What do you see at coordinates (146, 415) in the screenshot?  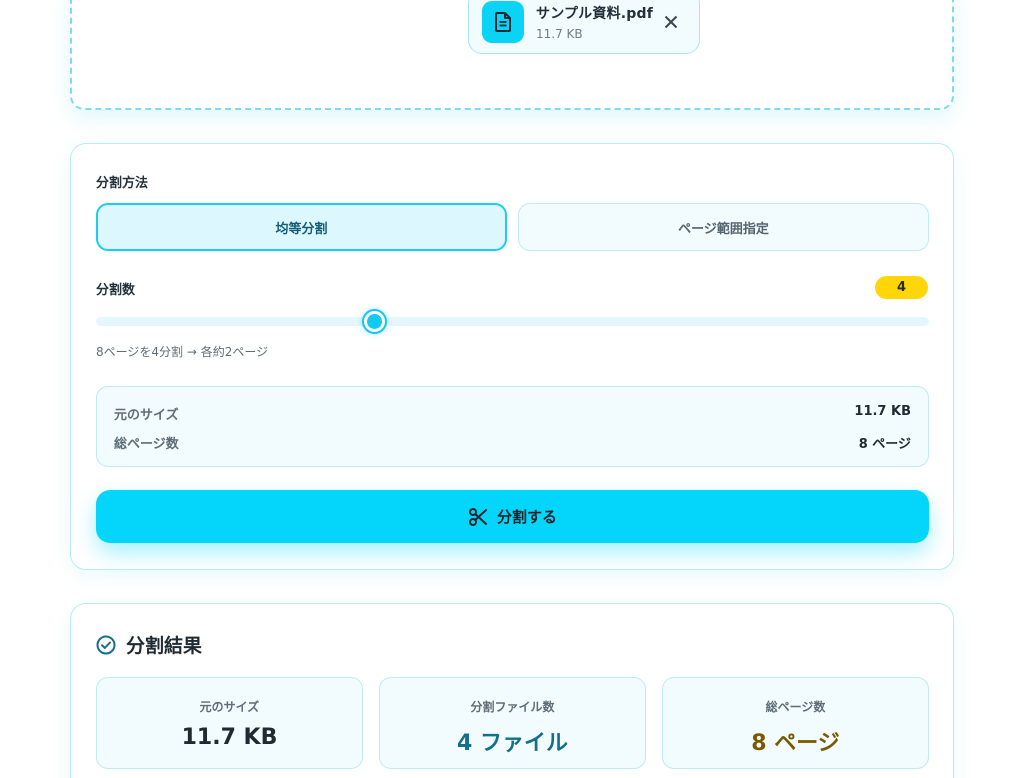 I see `info-label: 元のサイズ` at bounding box center [146, 415].